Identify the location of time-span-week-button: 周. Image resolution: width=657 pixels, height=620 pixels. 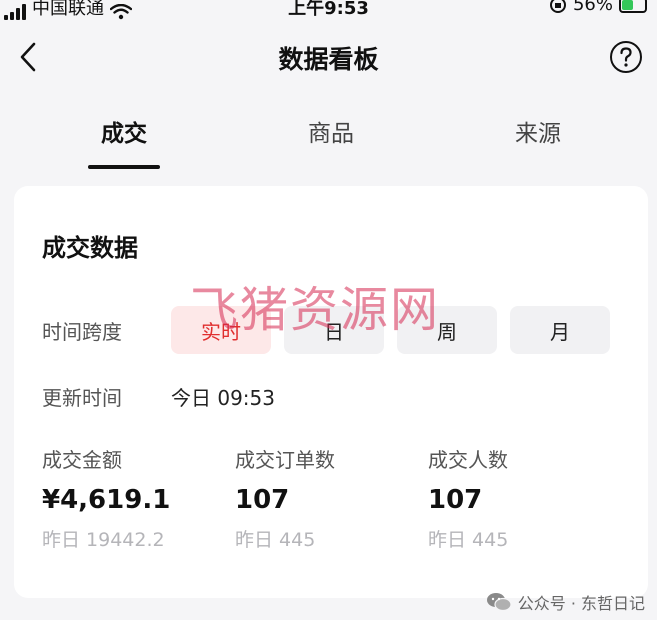
(447, 330).